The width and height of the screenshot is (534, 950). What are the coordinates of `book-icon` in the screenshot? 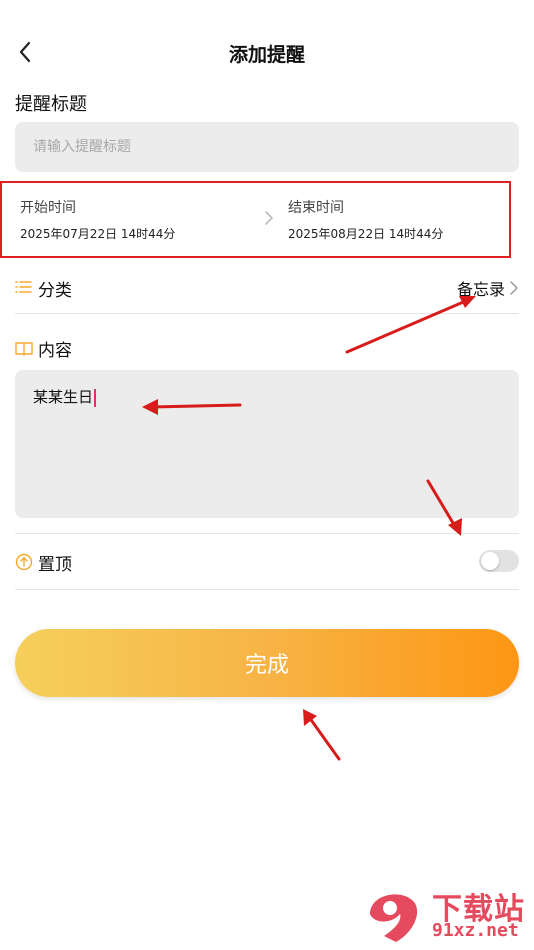 It's located at (24, 349).